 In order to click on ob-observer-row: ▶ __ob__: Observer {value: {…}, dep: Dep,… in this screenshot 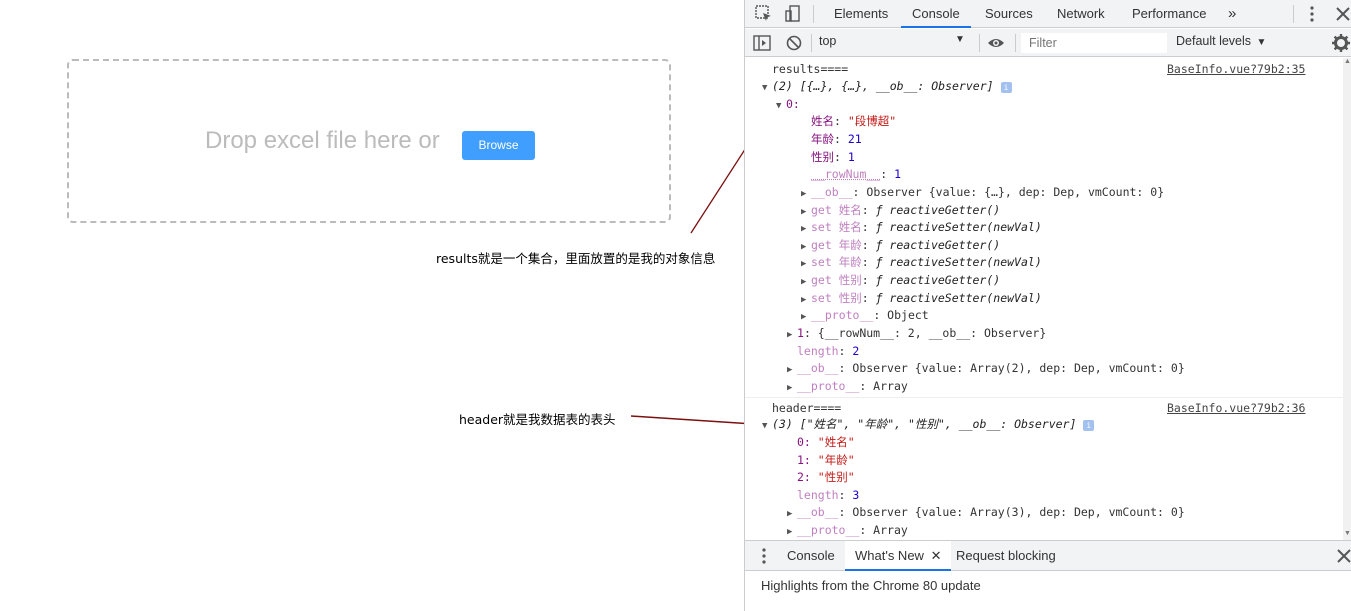, I will do `click(982, 194)`.